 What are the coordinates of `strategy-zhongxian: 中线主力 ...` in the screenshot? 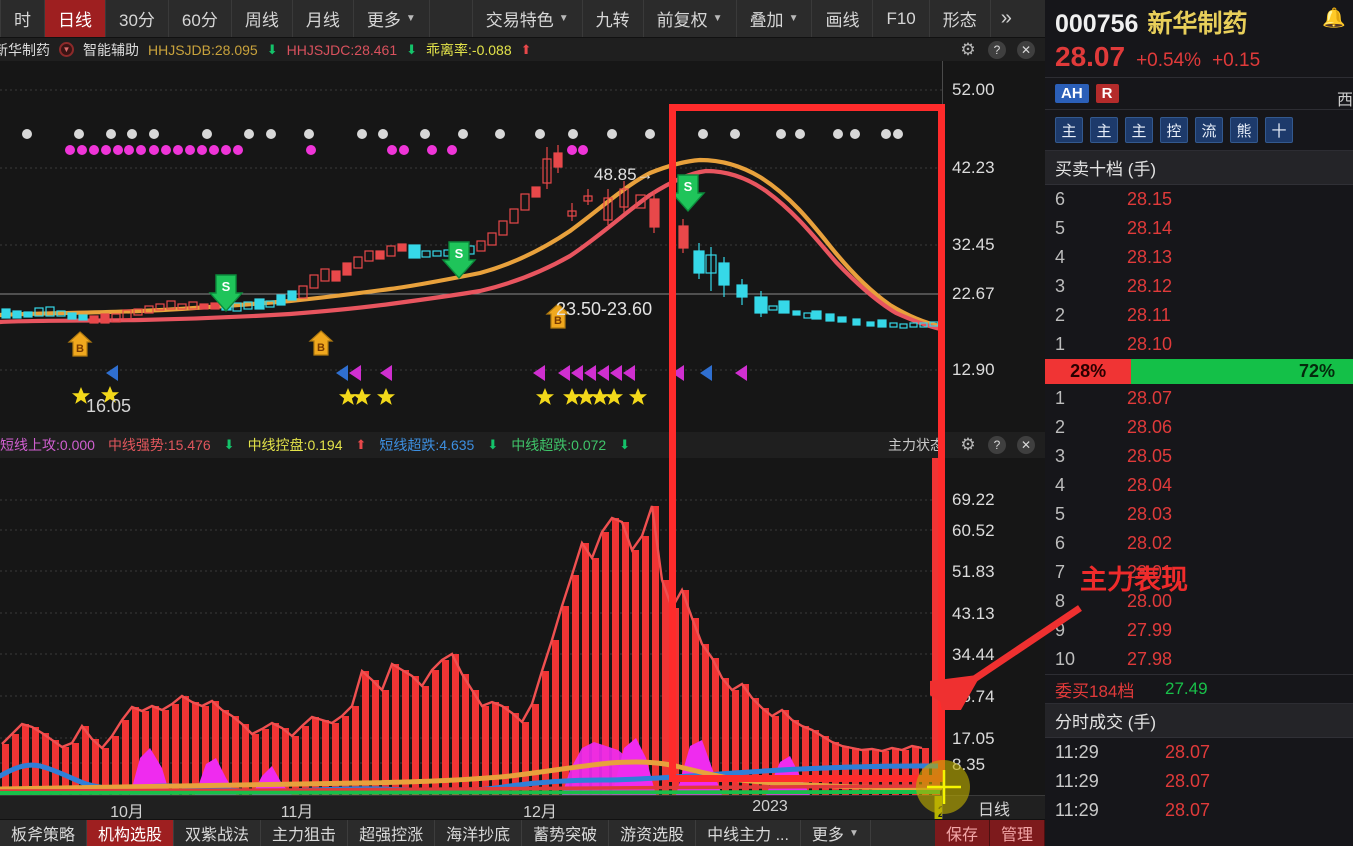 It's located at (748, 833).